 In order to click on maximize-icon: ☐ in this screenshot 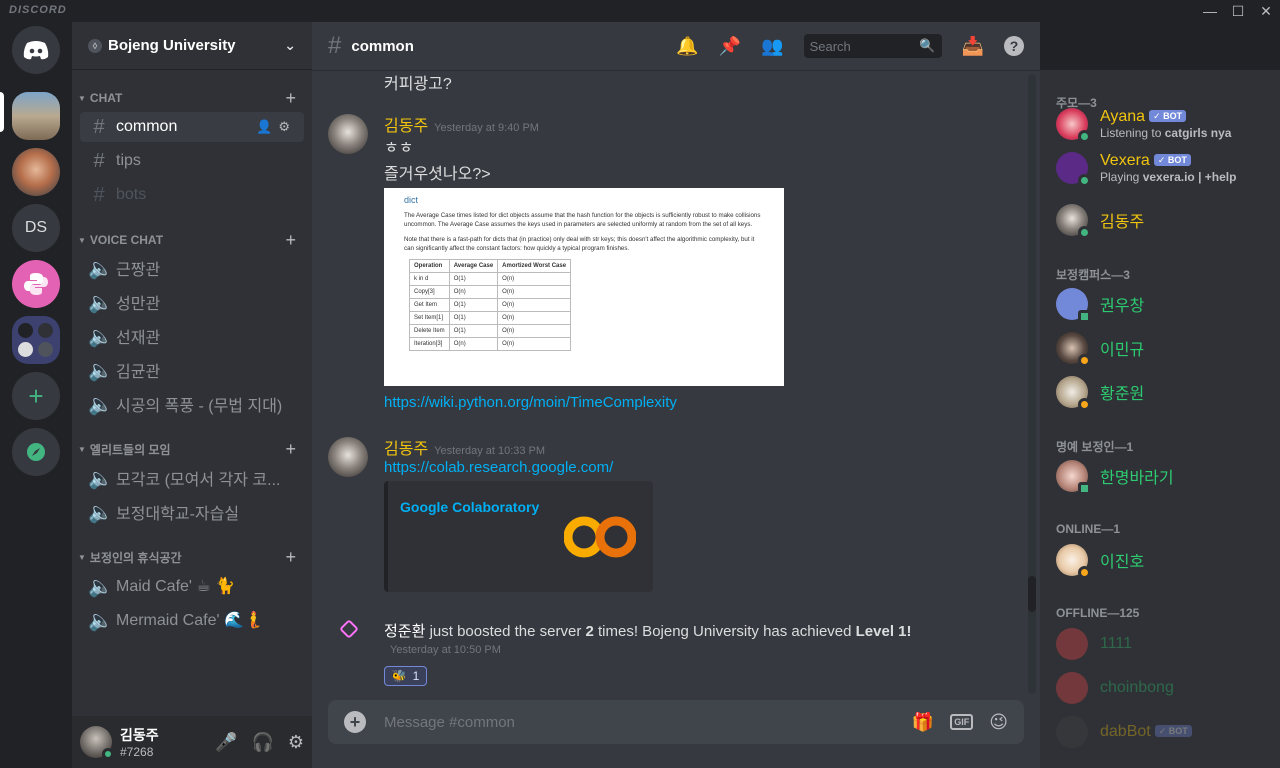, I will do `click(1238, 11)`.